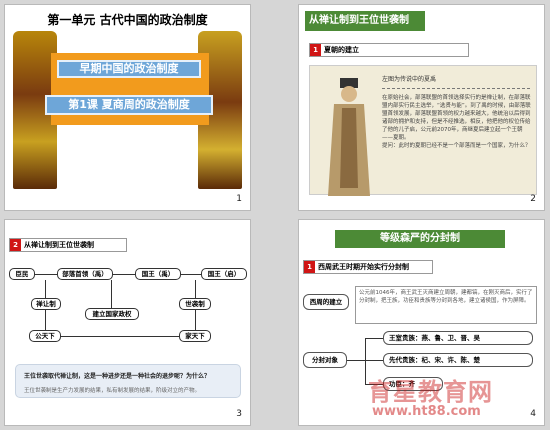 The image size is (550, 430). I want to click on node-king-qi: 国王（启）, so click(224, 274).